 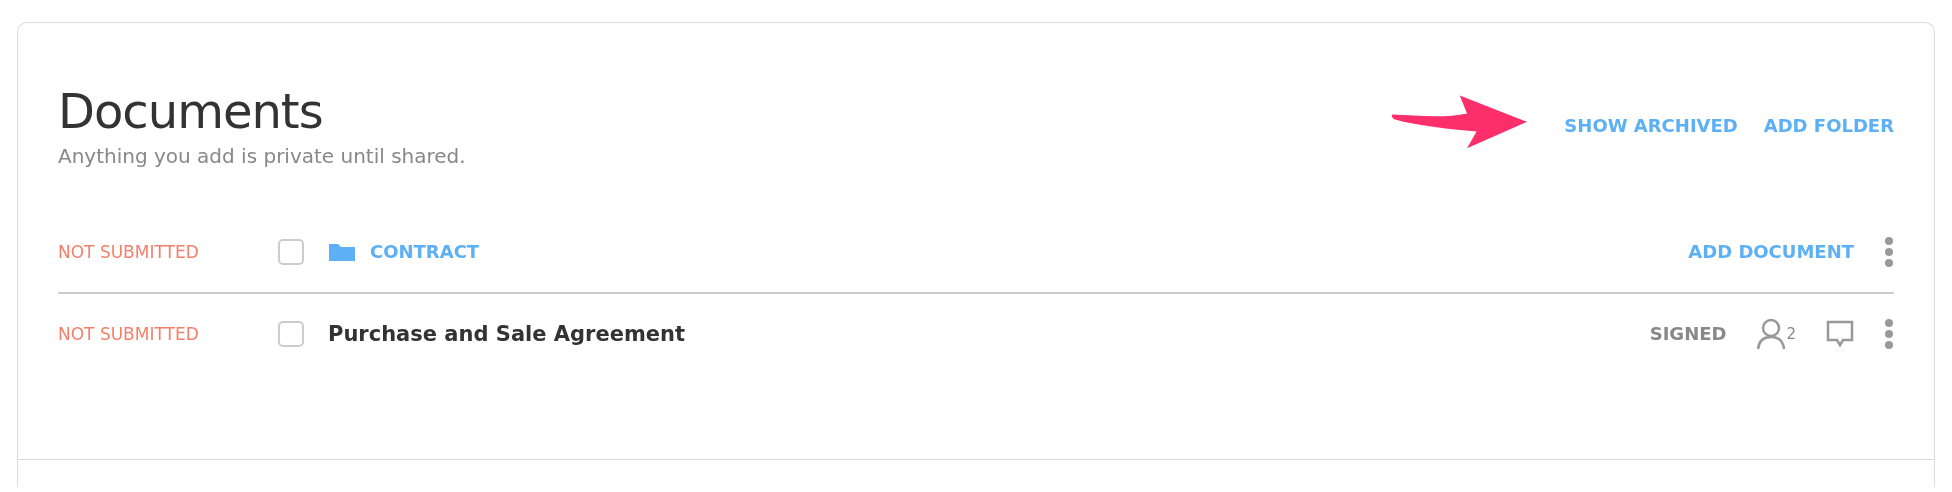 I want to click on header-link: ADD FOLDER, so click(x=1828, y=125).